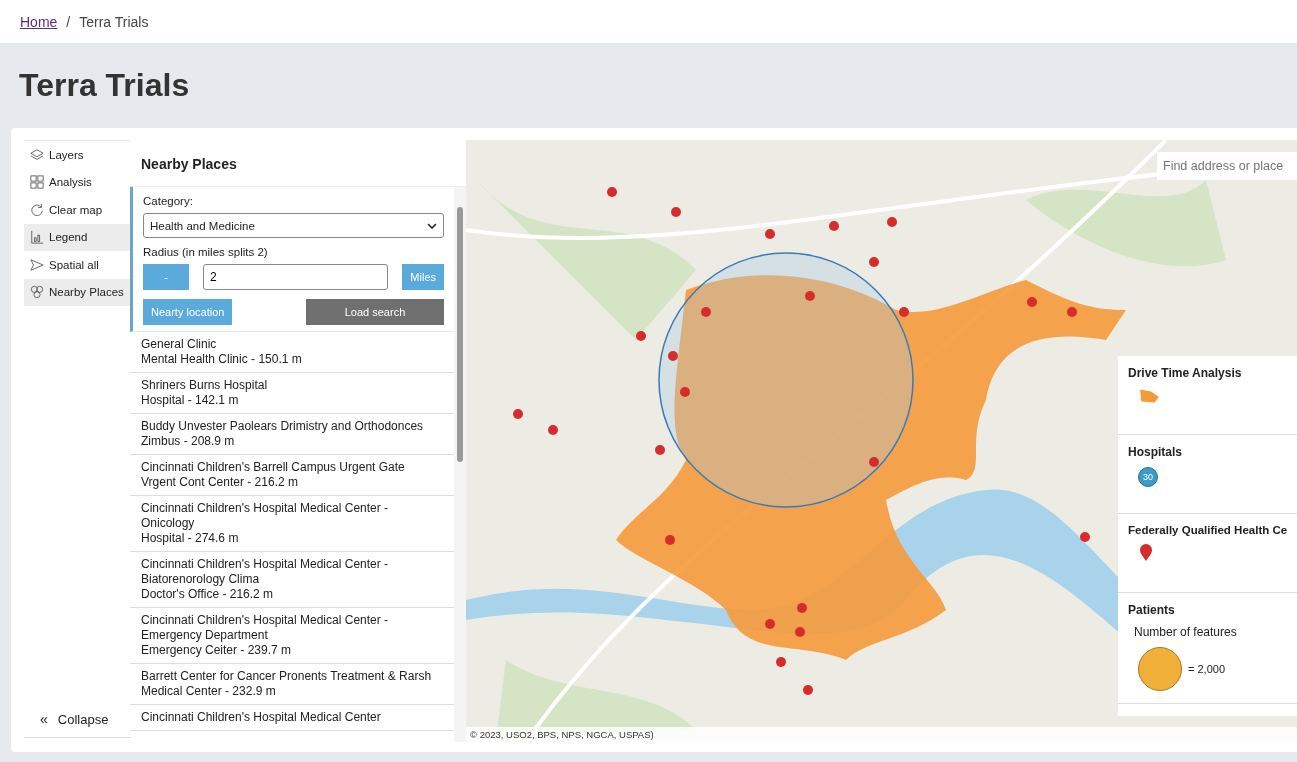 The height and width of the screenshot is (762, 1297). Describe the element at coordinates (77, 210) in the screenshot. I see `sidebar-item: Clear map` at that location.